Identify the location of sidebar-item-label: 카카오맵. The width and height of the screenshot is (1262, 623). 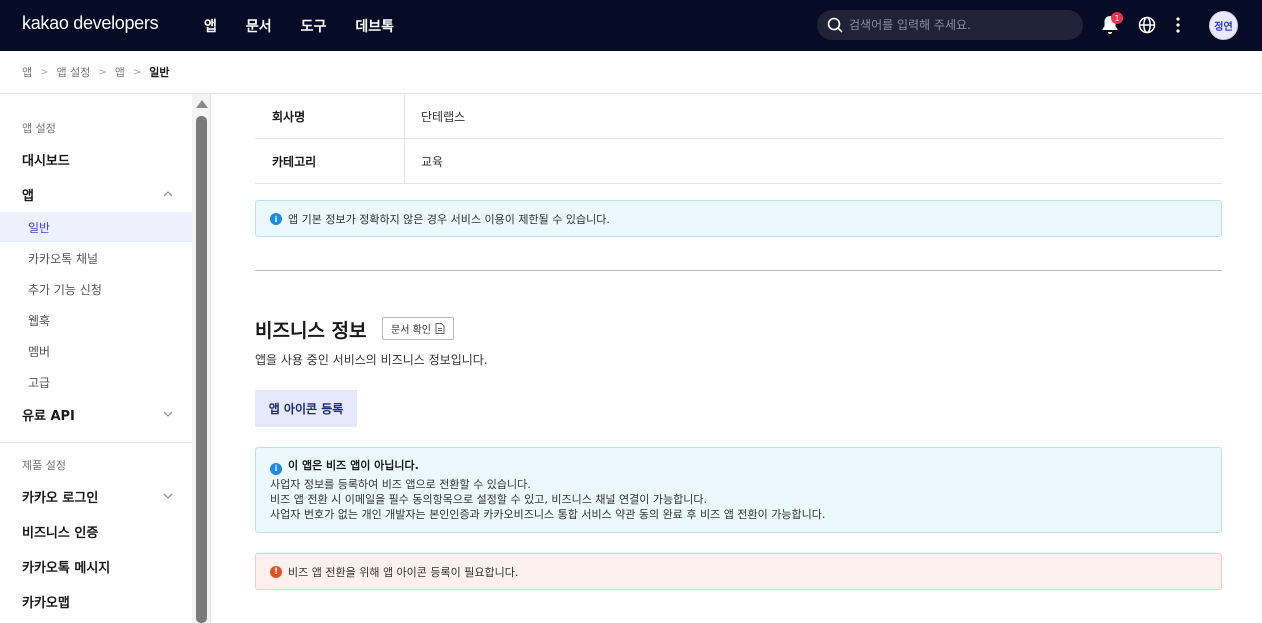
(46, 603).